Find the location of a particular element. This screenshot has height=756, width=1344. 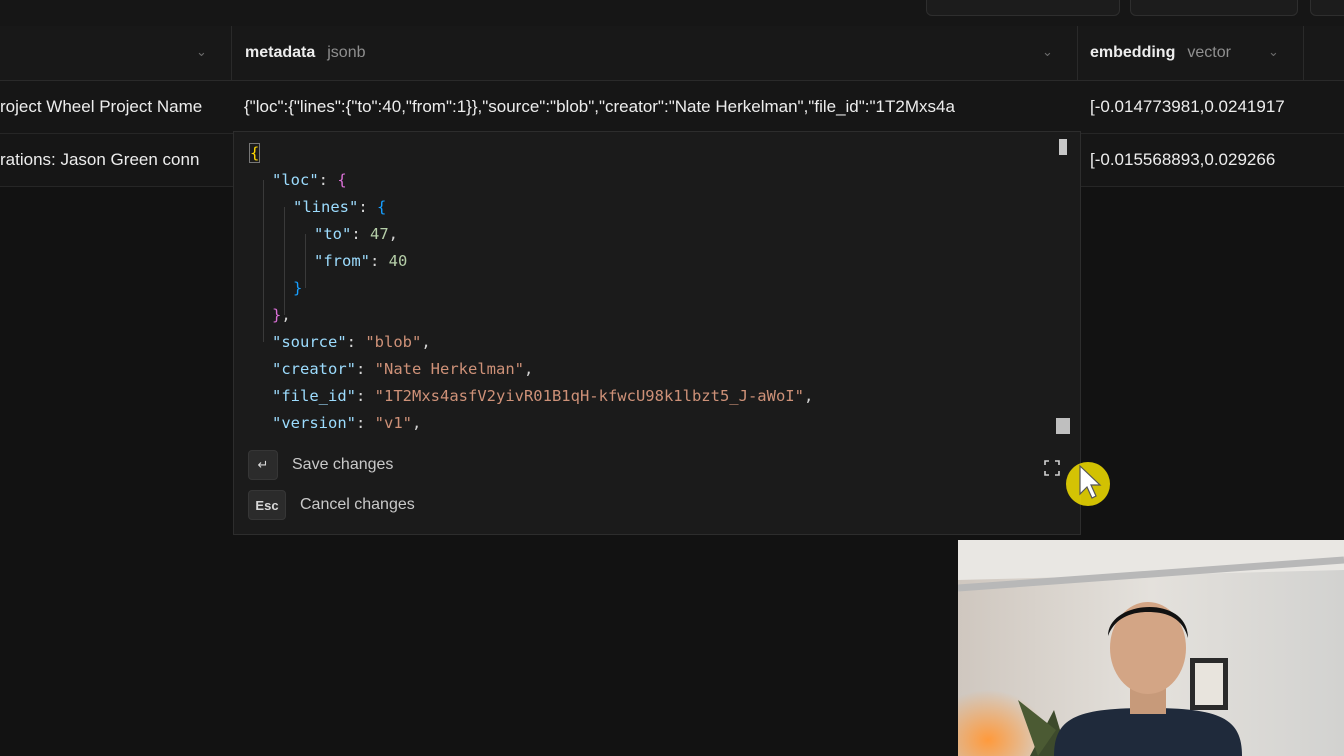

cell-content: rations: Jason Green conn is located at coordinates (116, 160).